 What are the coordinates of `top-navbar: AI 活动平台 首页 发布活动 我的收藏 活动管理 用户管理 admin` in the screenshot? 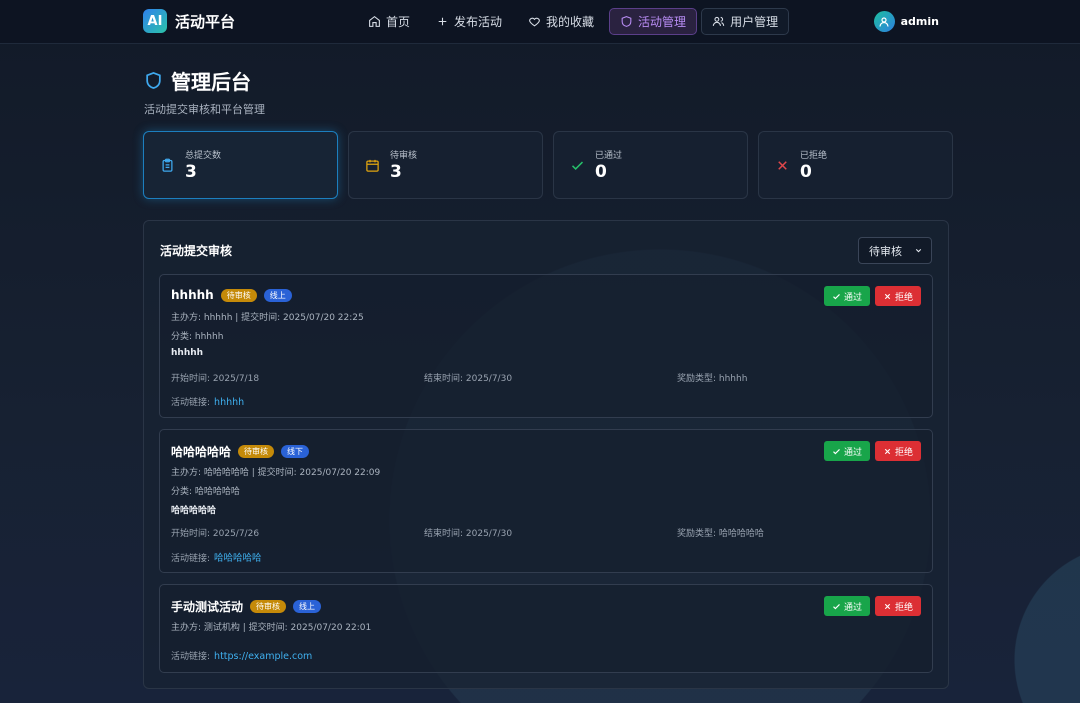 It's located at (540, 22).